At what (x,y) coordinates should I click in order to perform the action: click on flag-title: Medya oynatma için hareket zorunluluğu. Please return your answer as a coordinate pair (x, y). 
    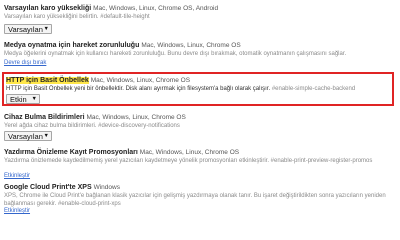
    Looking at the image, I should click on (72, 45).